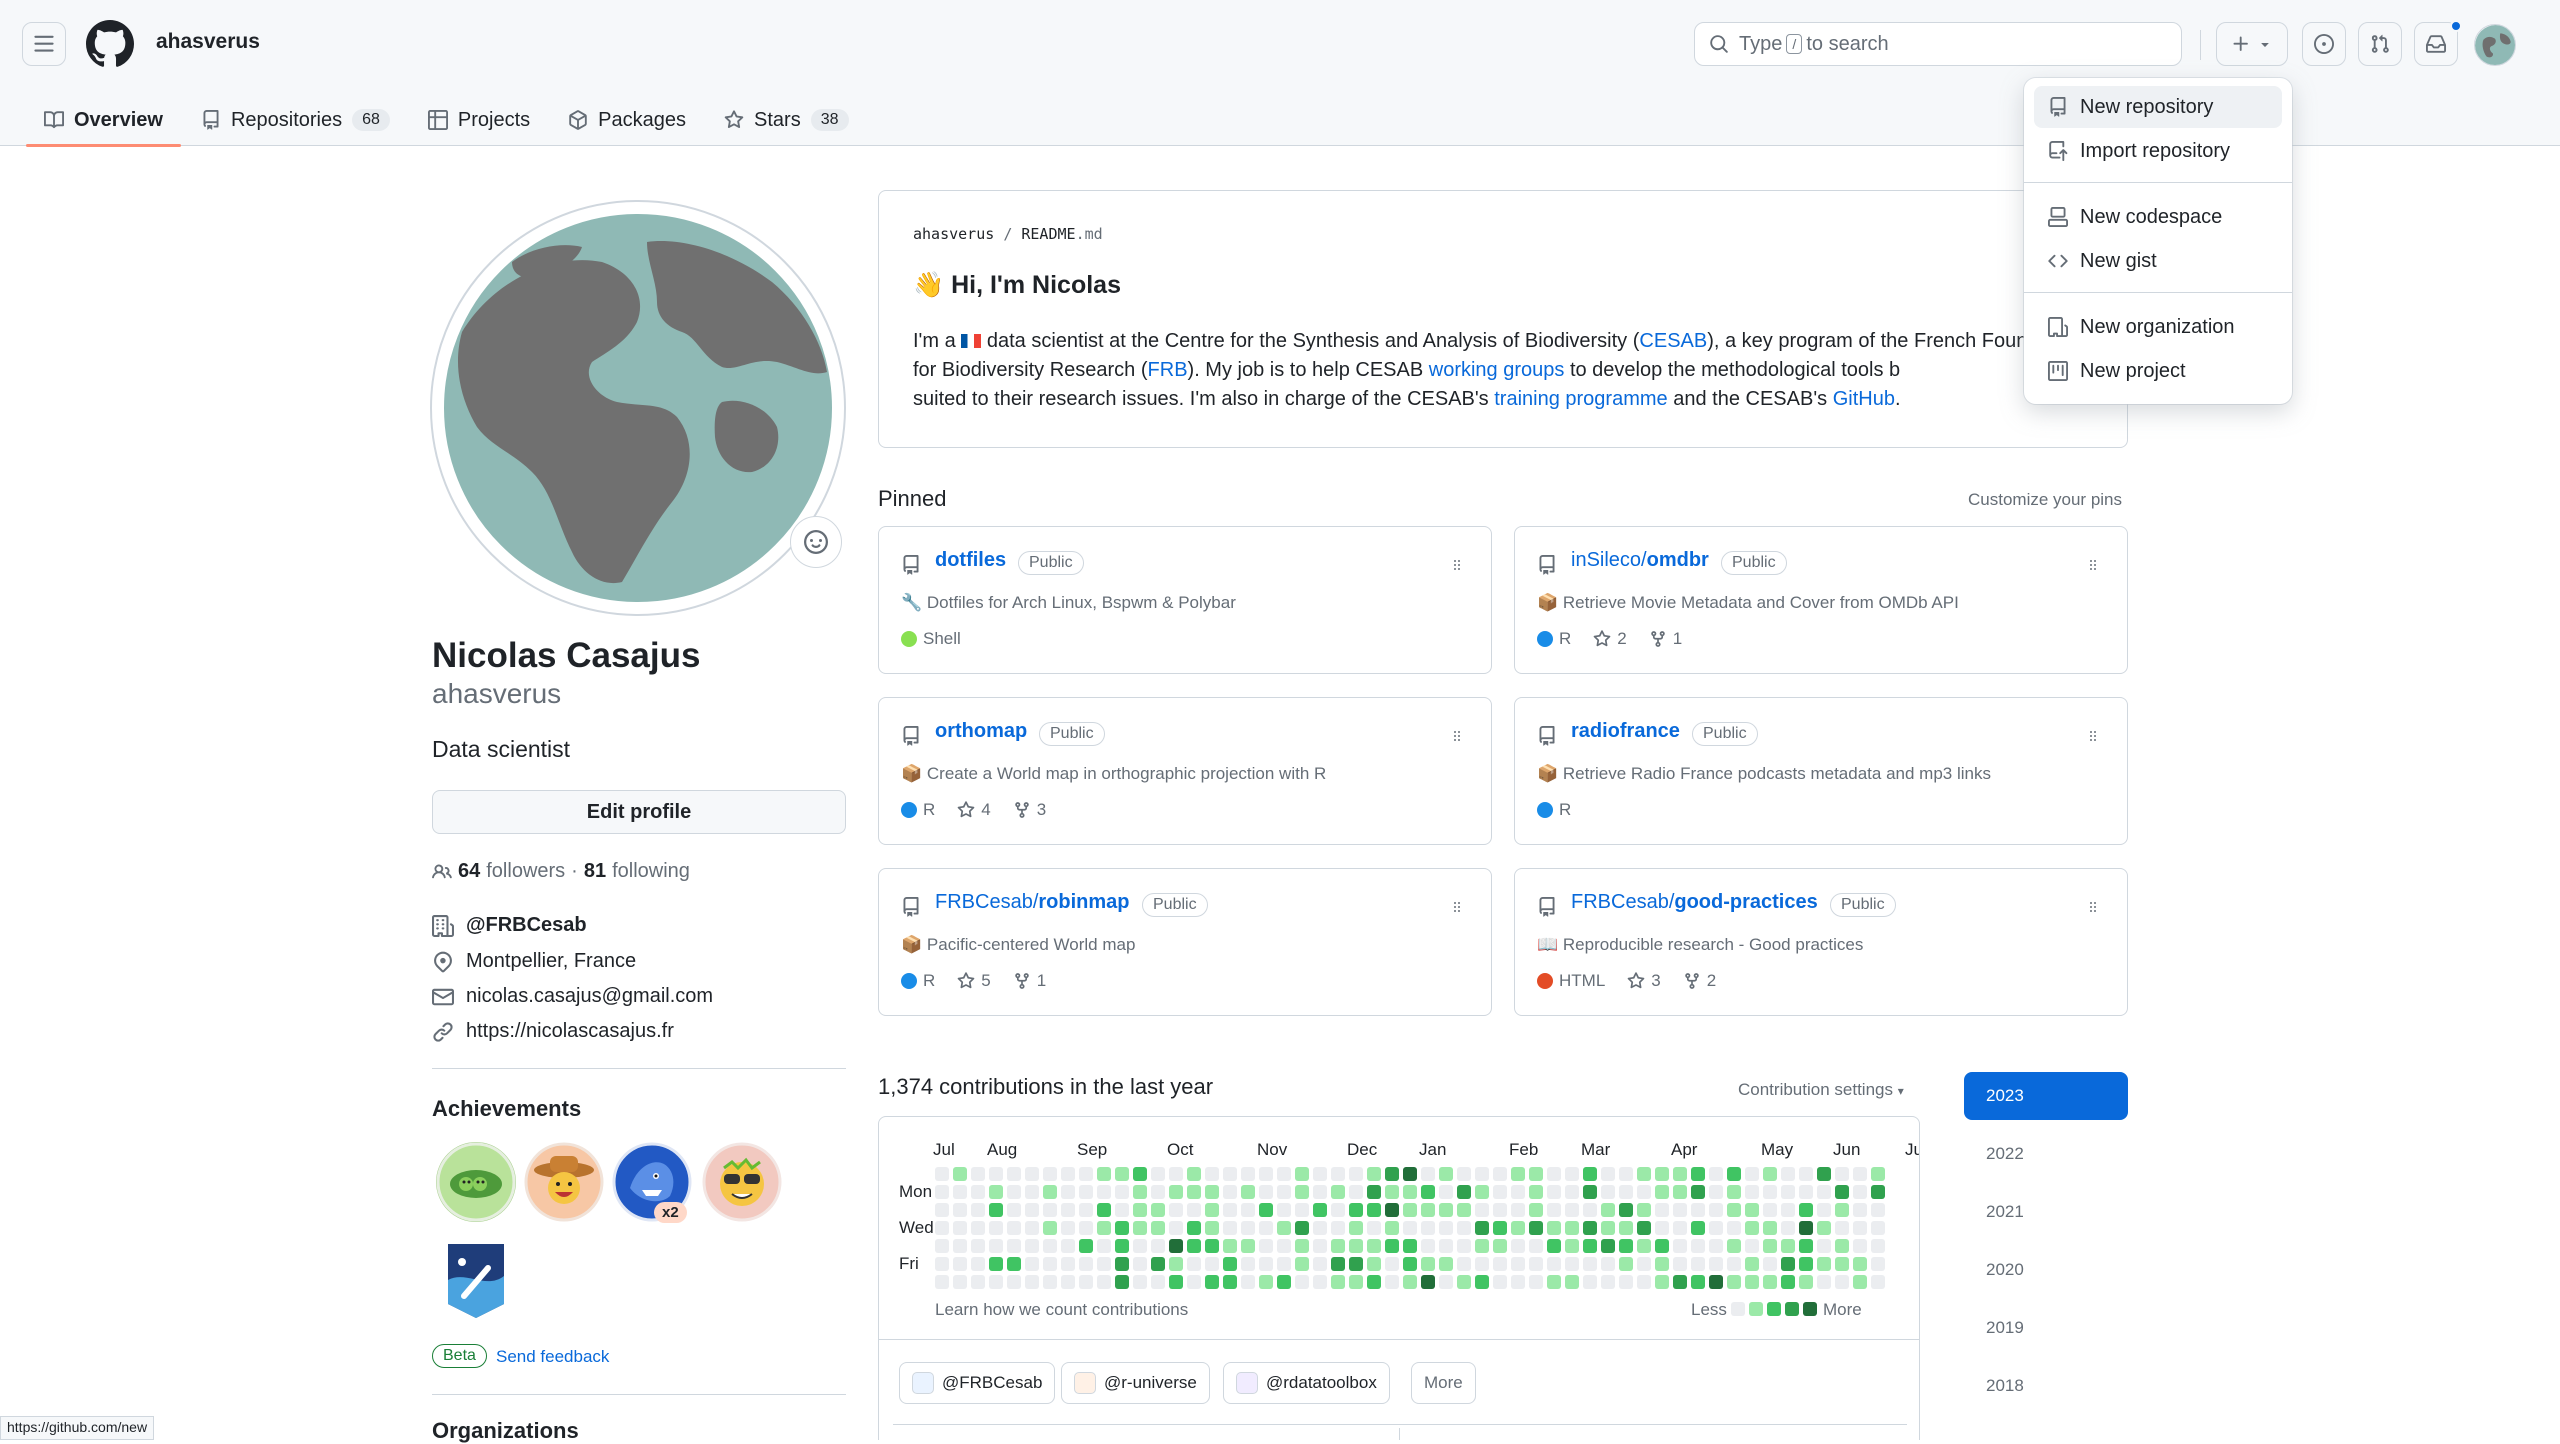 The height and width of the screenshot is (1444, 2560). What do you see at coordinates (570, 1031) in the screenshot?
I see `website-link: https://nicolascasajus.fr` at bounding box center [570, 1031].